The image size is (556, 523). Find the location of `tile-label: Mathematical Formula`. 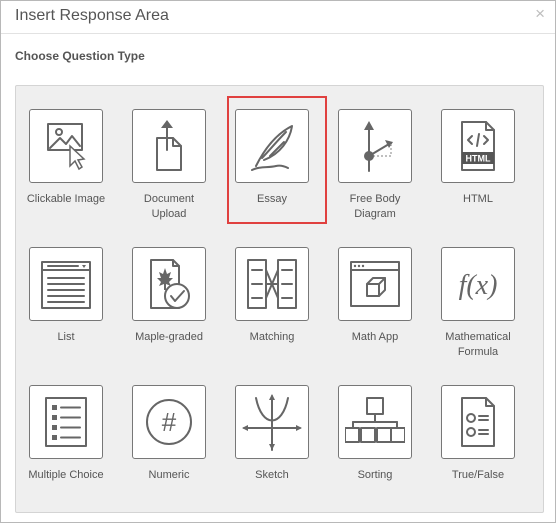

tile-label: Mathematical Formula is located at coordinates (478, 344).